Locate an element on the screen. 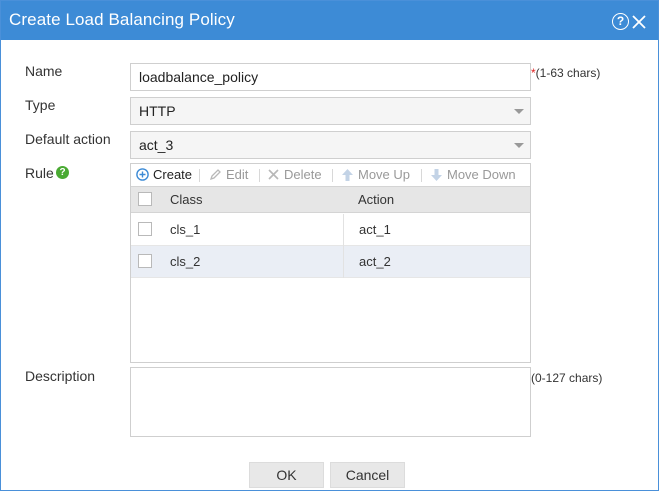  select-all-checkbox is located at coordinates (145, 199).